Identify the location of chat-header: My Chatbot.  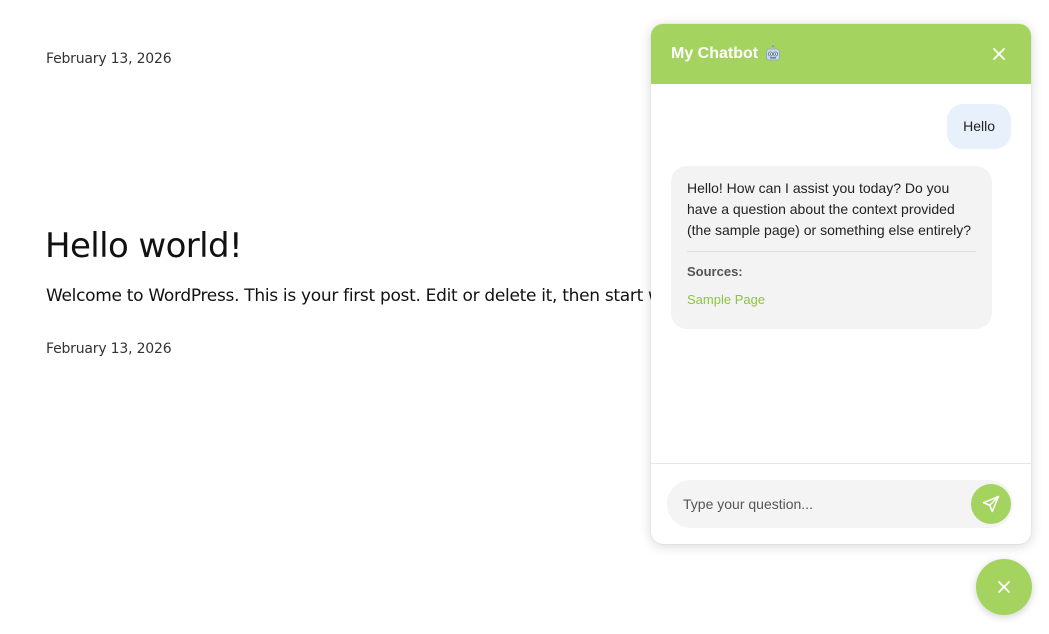
(841, 54).